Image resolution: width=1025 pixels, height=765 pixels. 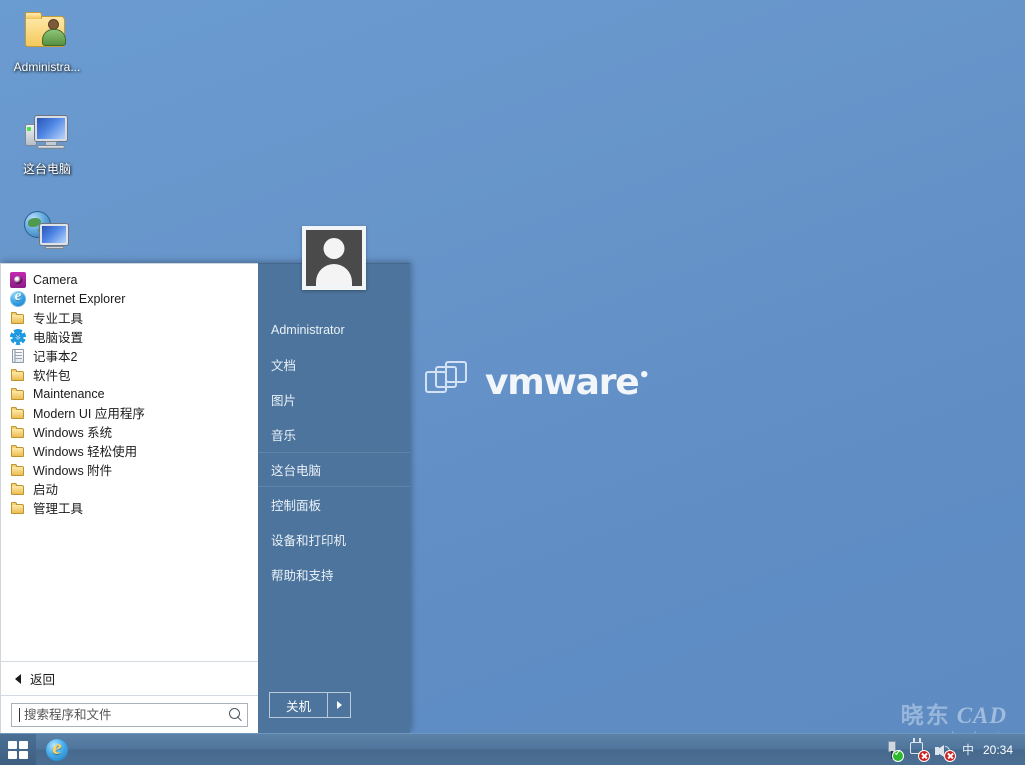 I want to click on program-item-label: Windows 附件, so click(x=73, y=471).